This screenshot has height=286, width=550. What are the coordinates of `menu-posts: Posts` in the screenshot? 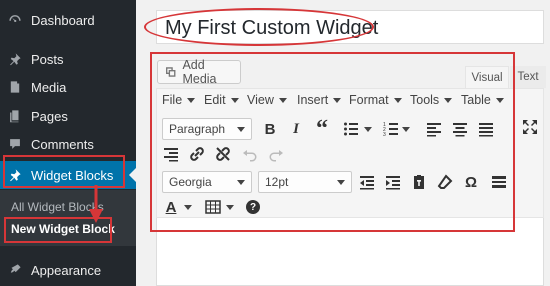 It's located at (68, 59).